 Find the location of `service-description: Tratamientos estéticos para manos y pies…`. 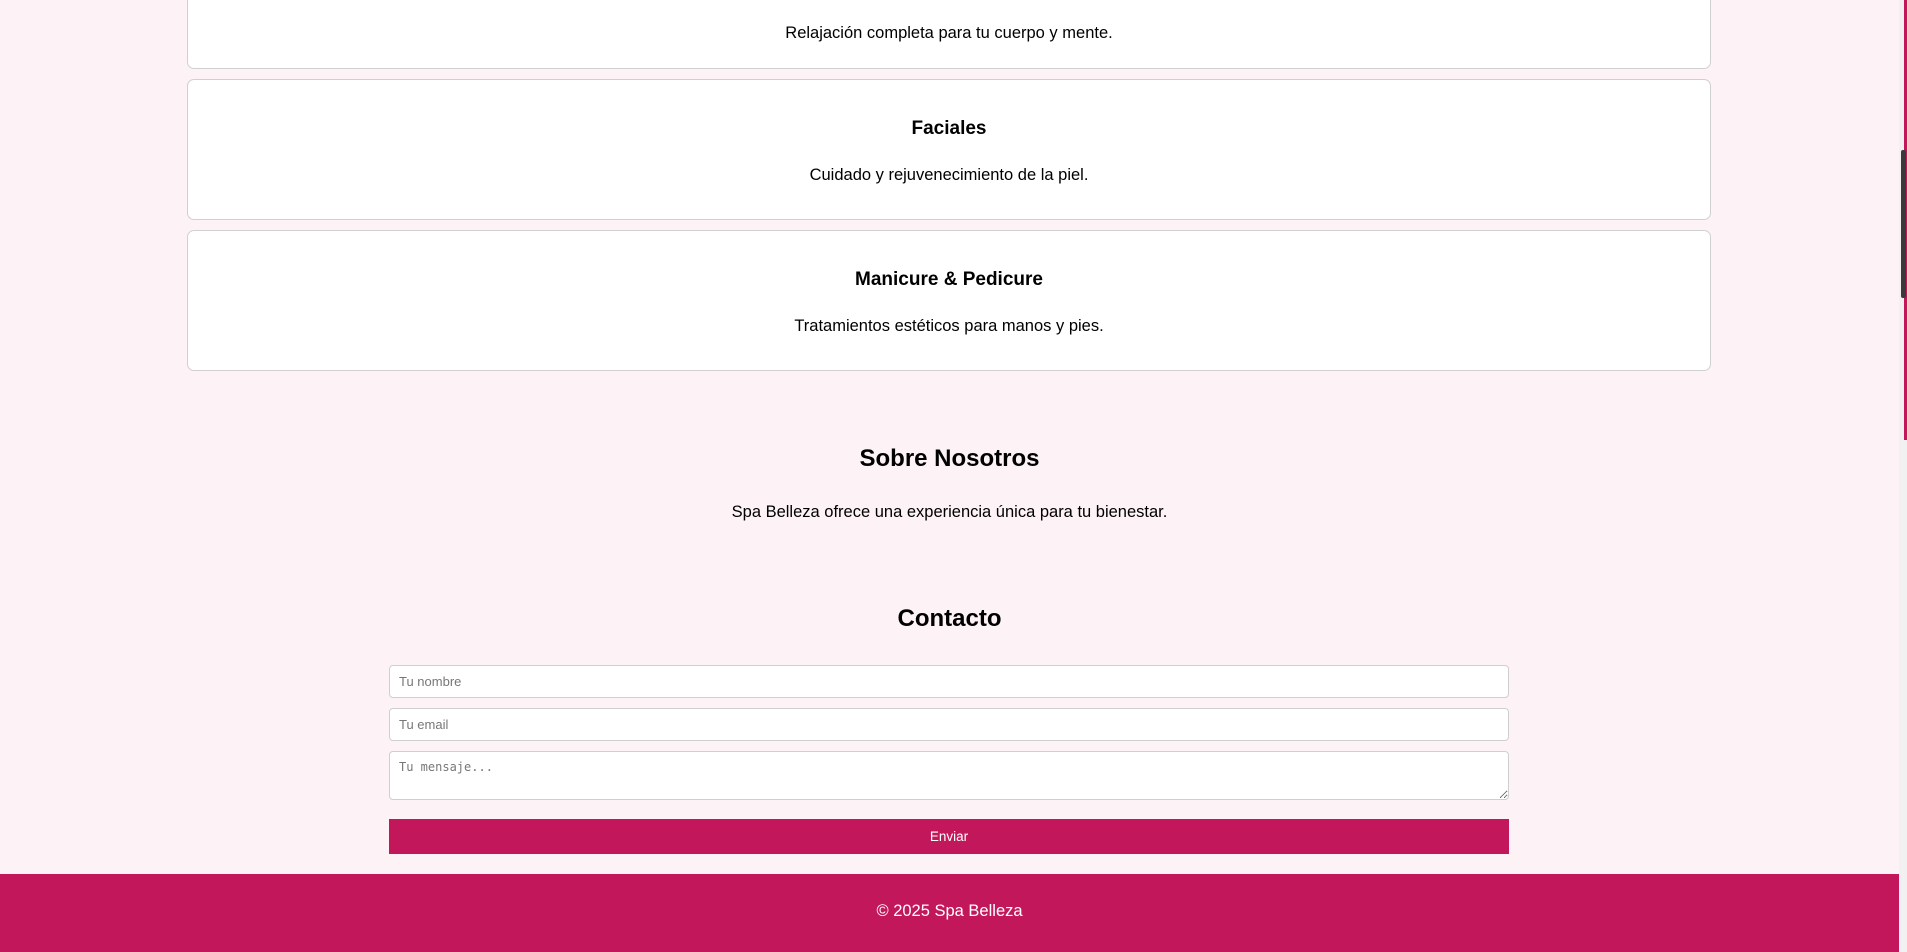

service-description: Tratamientos estéticos para manos y pies… is located at coordinates (949, 326).